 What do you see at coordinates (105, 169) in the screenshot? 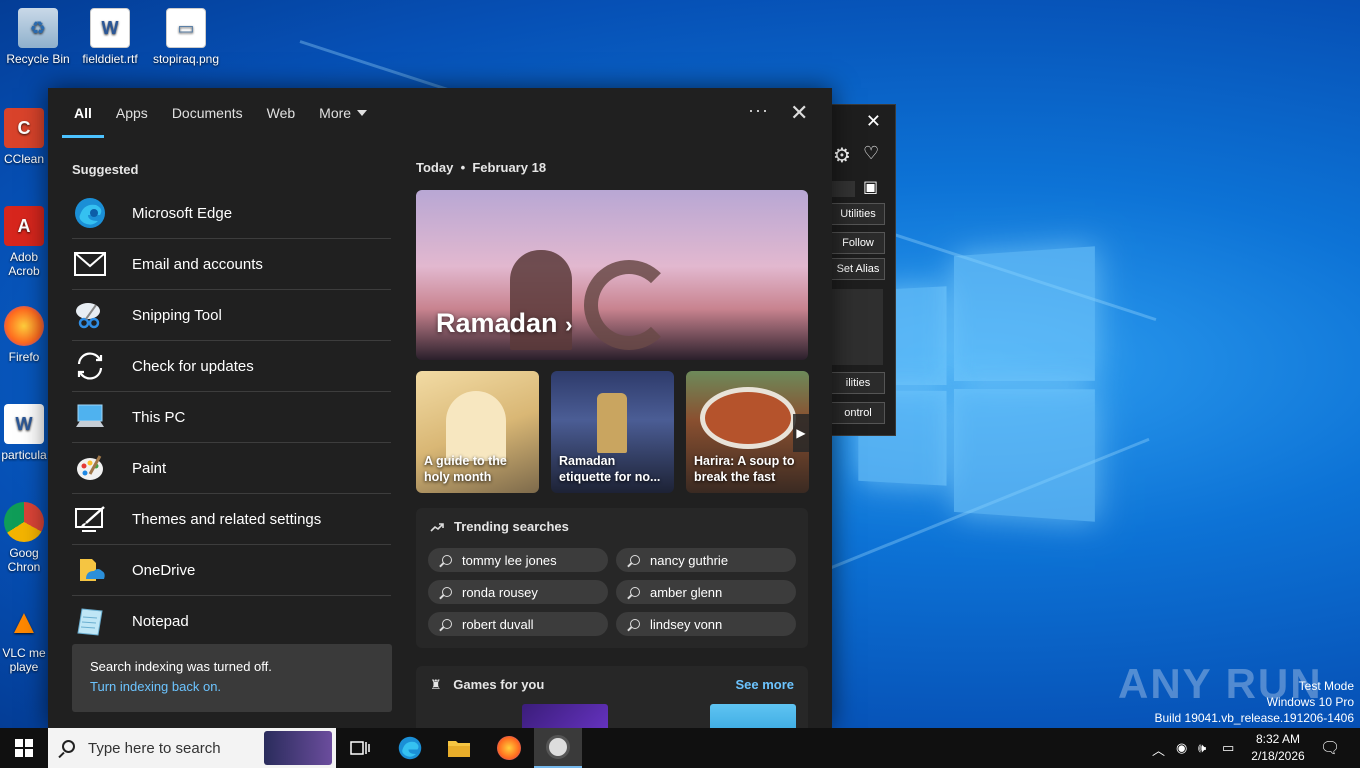
I see `suggested-title: Suggested` at bounding box center [105, 169].